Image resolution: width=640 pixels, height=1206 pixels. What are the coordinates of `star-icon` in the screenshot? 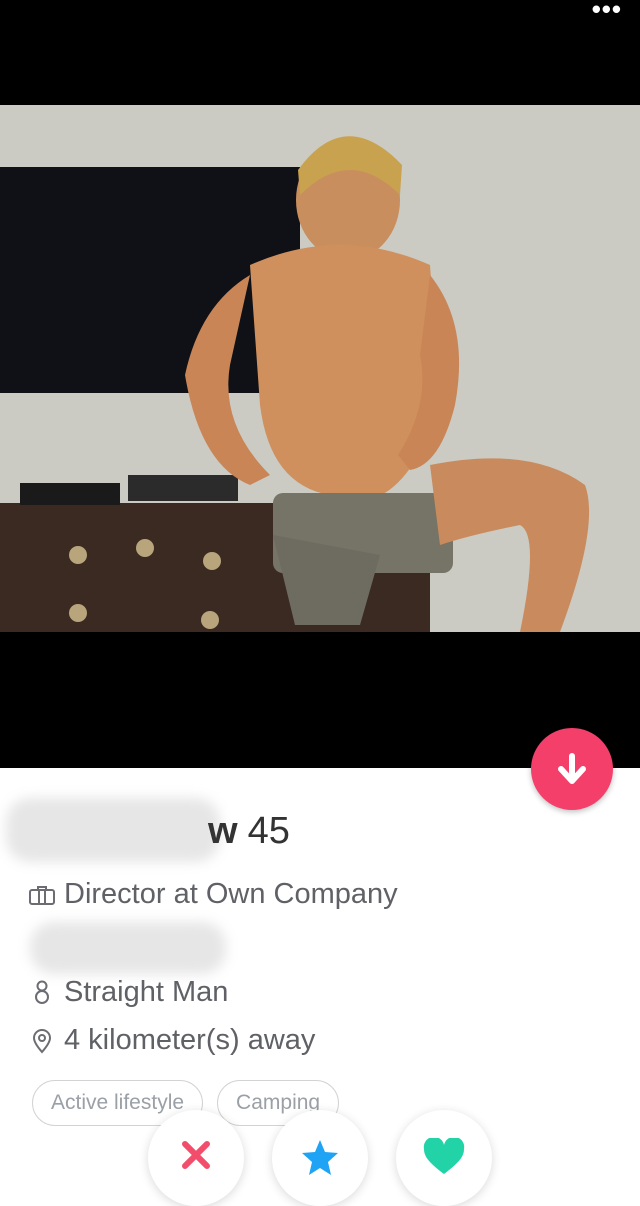 It's located at (320, 1157).